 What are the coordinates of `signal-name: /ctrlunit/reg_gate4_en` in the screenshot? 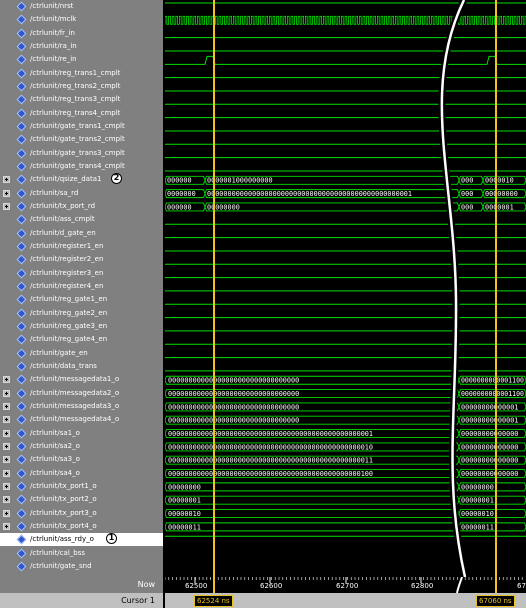 It's located at (69, 339).